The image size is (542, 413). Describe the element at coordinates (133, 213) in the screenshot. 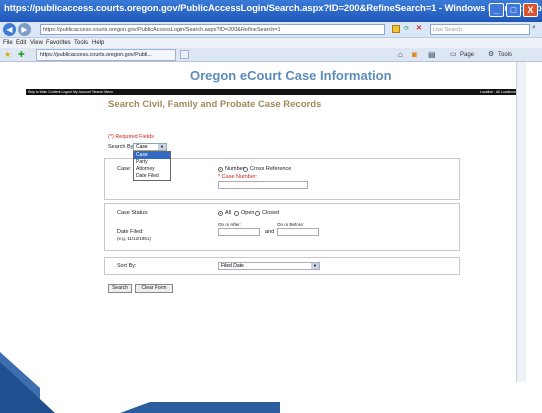

I see `case-status-label: Case Status:` at that location.